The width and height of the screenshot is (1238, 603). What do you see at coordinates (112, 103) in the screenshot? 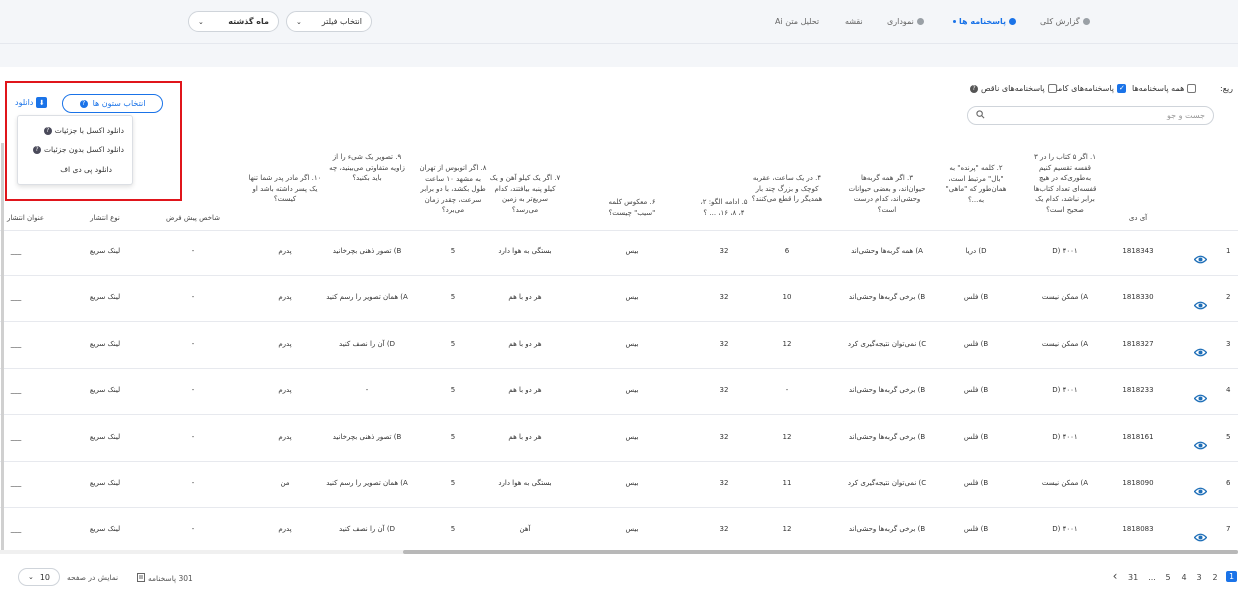
I see `select-columns-button: انتخاب ستون ها ?` at bounding box center [112, 103].